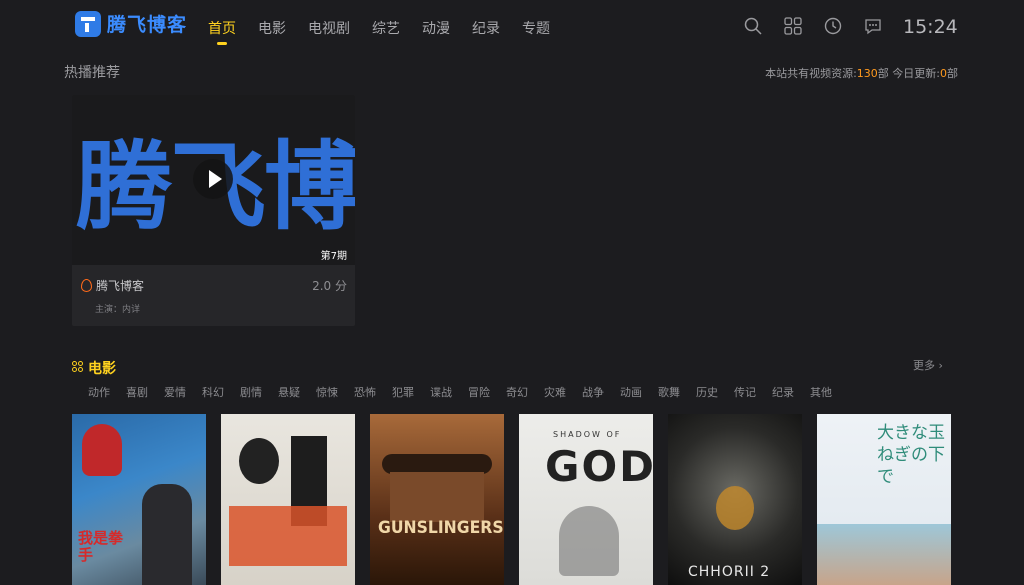 The image size is (1024, 585). Describe the element at coordinates (884, 554) in the screenshot. I see `scene-graphic` at that location.